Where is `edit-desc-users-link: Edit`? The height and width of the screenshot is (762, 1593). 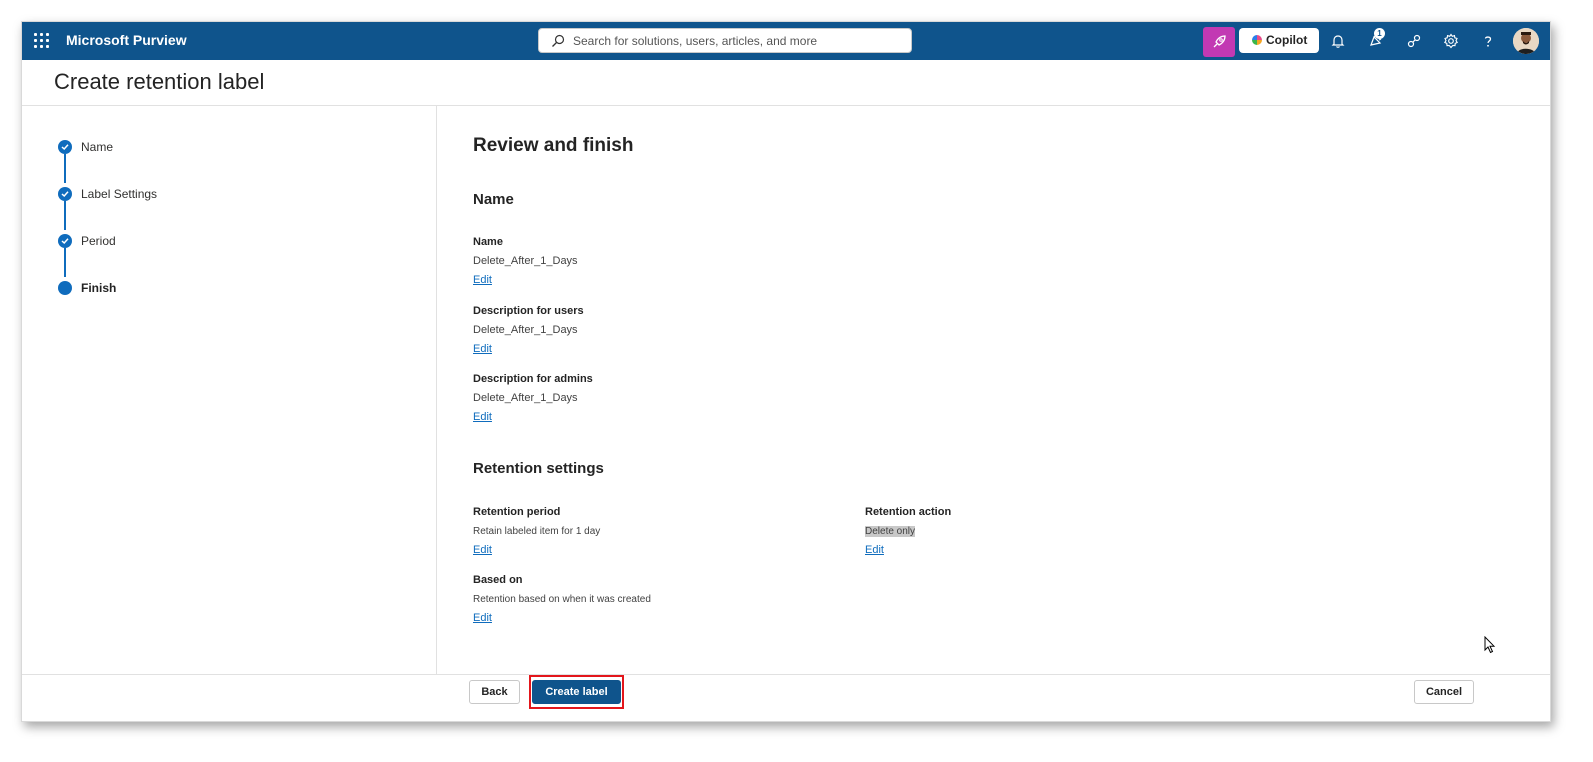 edit-desc-users-link: Edit is located at coordinates (482, 349).